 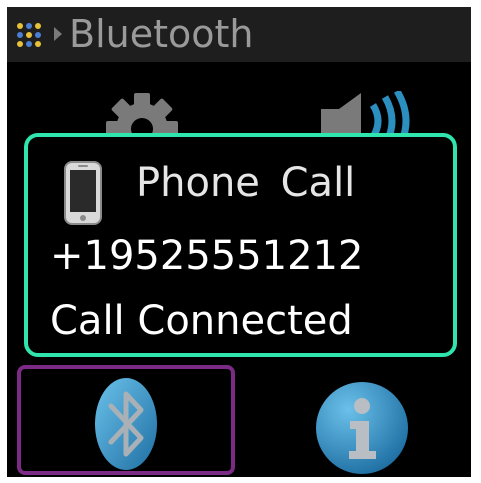 I want to click on info-icon, so click(x=362, y=428).